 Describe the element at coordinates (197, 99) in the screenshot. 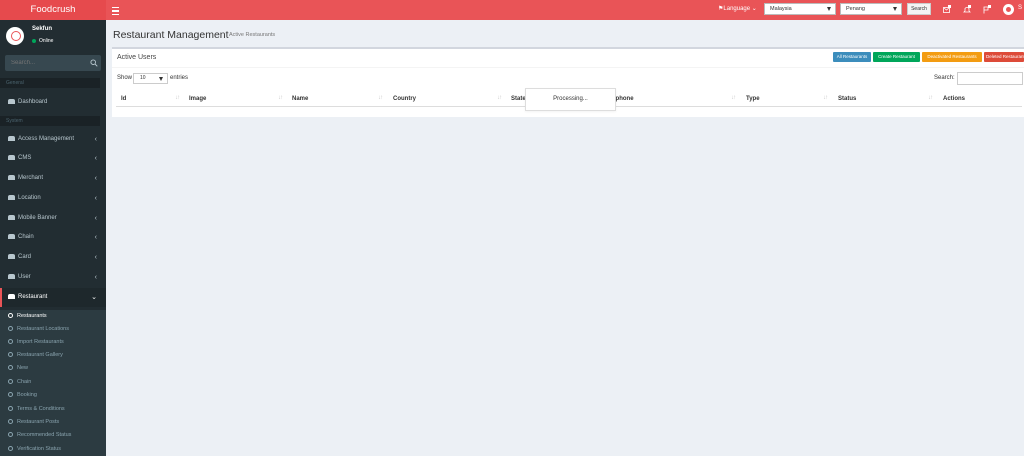

I see `column-header-image: Image` at that location.